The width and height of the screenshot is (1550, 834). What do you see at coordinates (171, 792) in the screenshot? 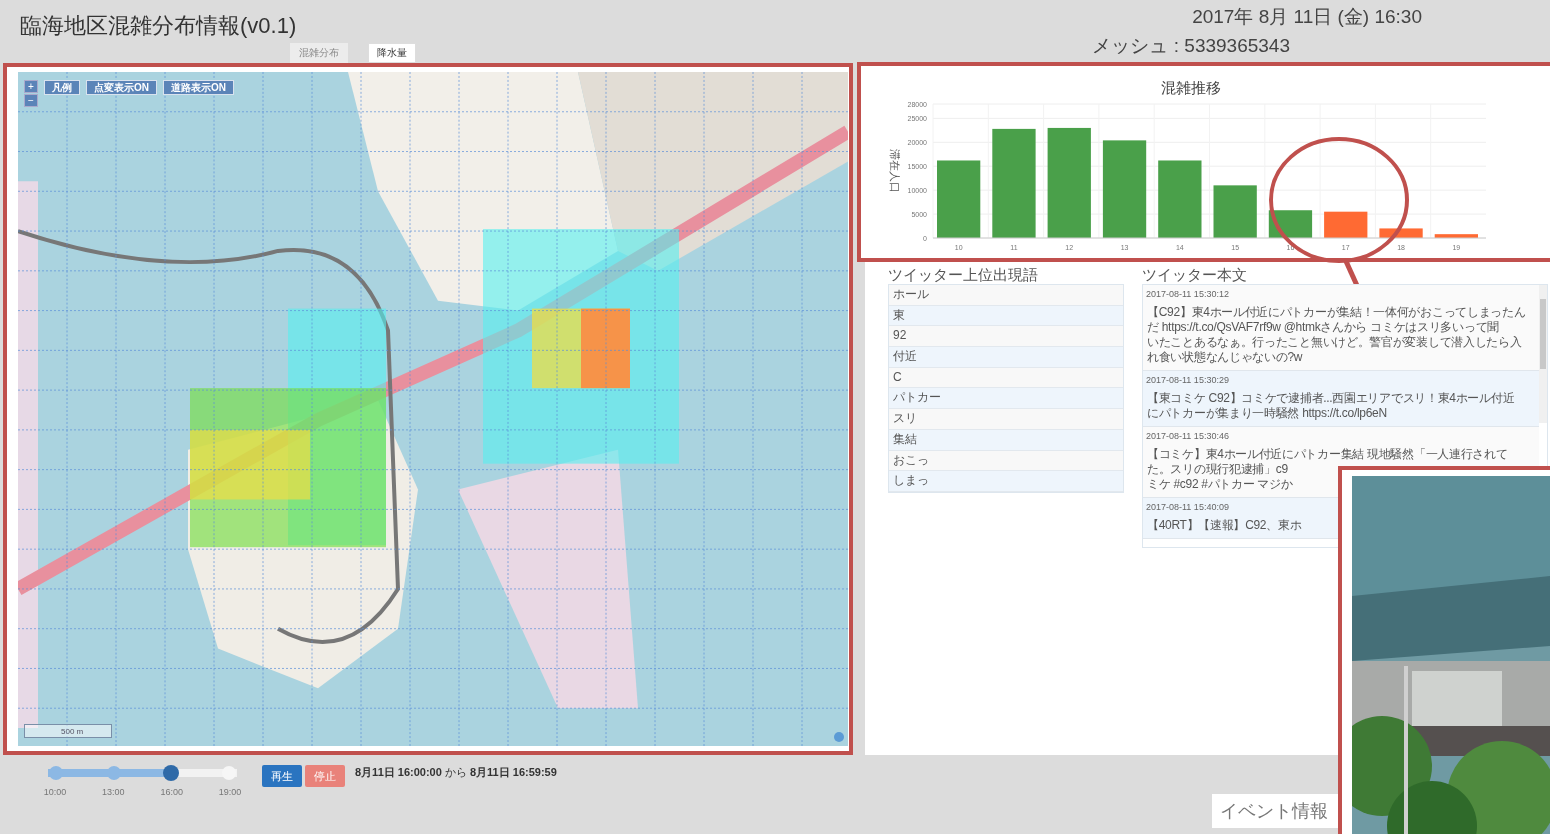
I see `tick-label: 16:00` at bounding box center [171, 792].